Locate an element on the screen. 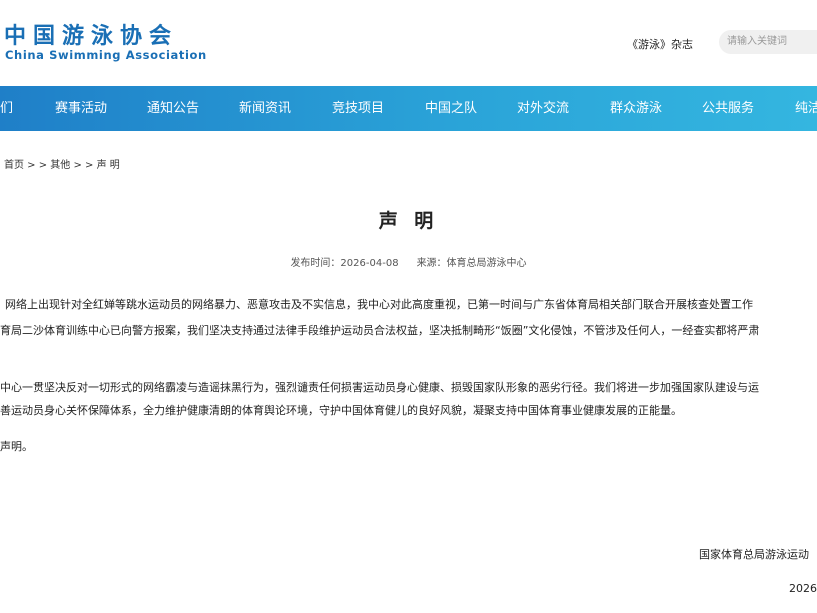  logo-chinese: 中国游泳协会 is located at coordinates (91, 34).